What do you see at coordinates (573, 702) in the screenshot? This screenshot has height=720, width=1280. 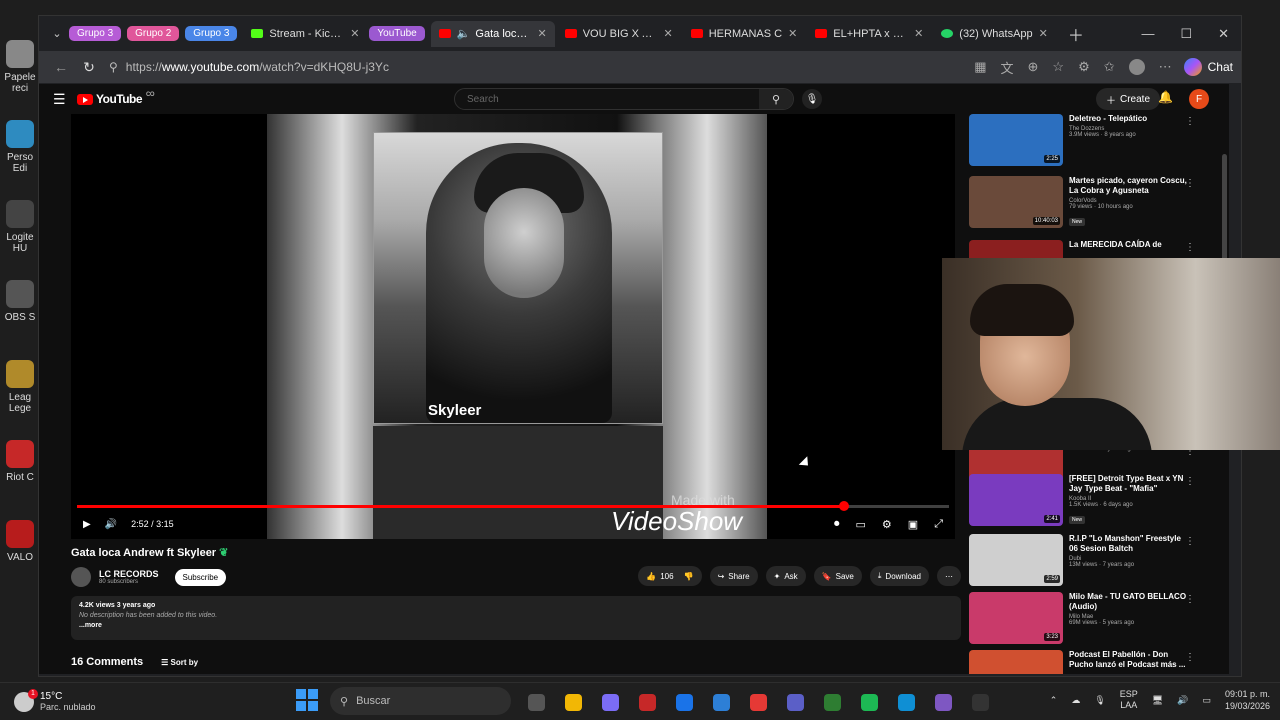 I see `file-explorer-icon` at bounding box center [573, 702].